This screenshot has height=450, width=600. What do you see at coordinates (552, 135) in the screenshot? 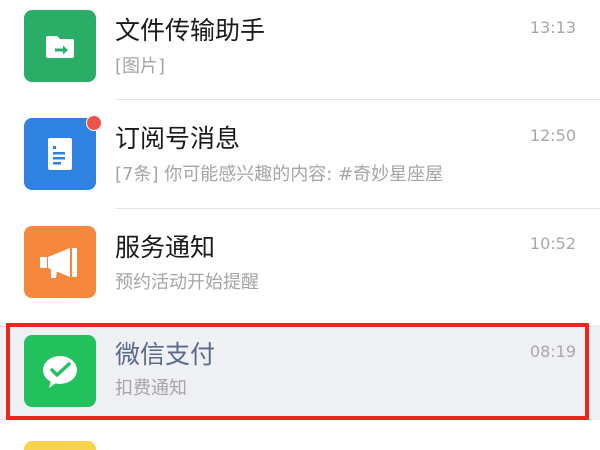
I see `chat-time: 12:50` at bounding box center [552, 135].